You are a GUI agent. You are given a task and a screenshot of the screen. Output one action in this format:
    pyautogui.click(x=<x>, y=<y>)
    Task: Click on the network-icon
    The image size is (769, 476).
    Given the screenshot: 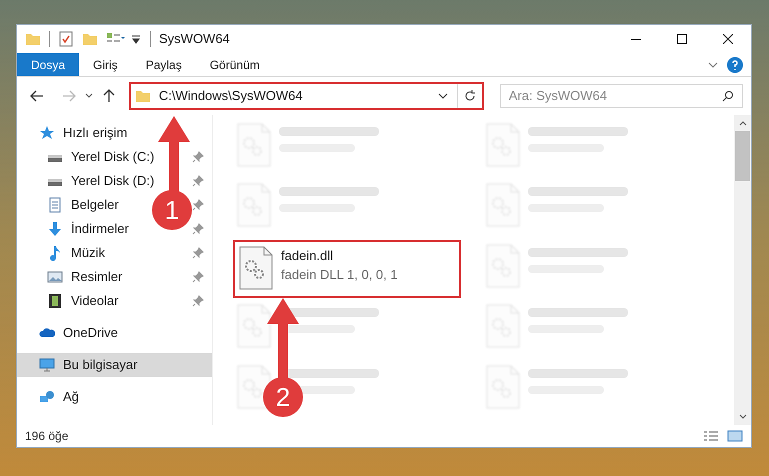 What is the action you would take?
    pyautogui.click(x=47, y=397)
    